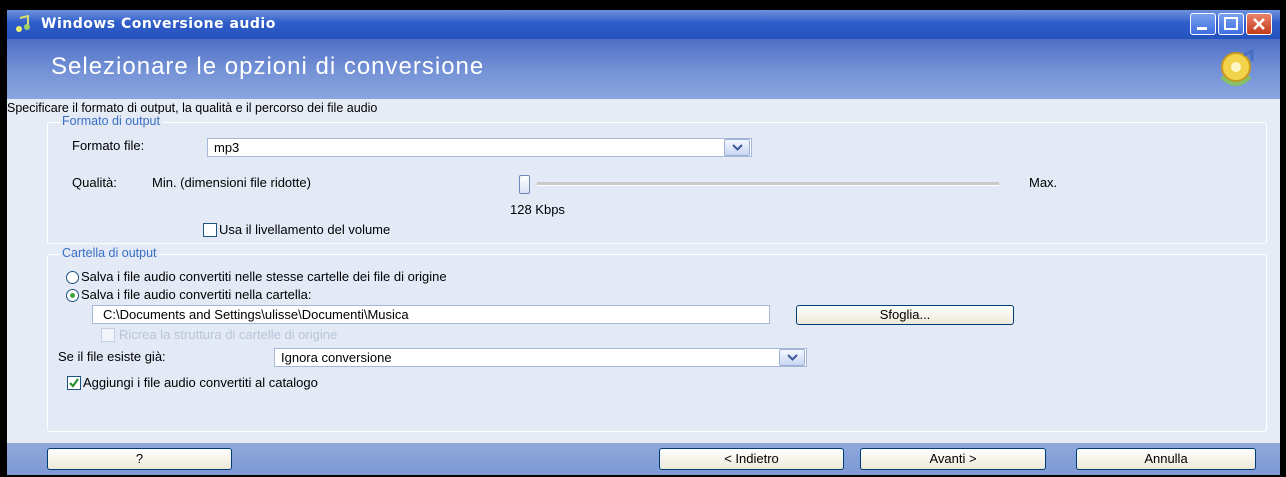  Describe the element at coordinates (1043, 182) in the screenshot. I see `quality-max-label: Max.` at that location.